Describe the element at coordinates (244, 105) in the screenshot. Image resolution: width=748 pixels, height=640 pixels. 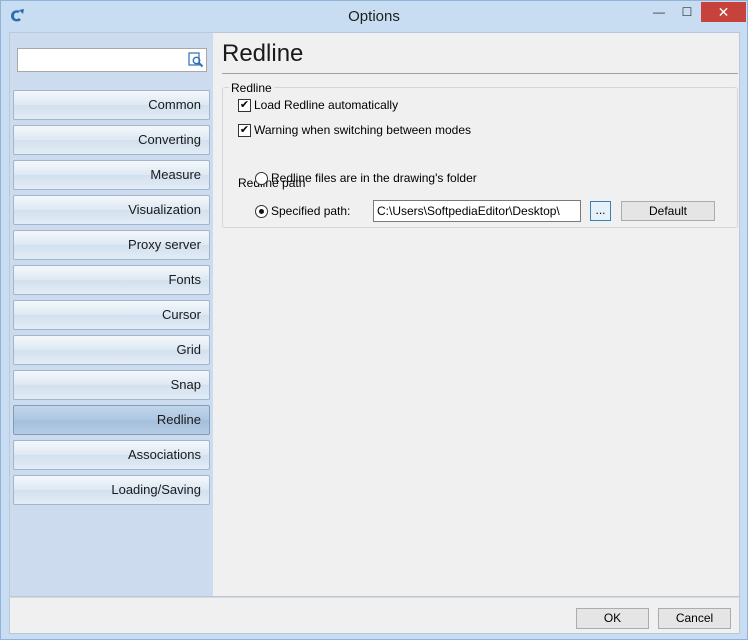
I see `load-redline-checkbox: ✔` at that location.